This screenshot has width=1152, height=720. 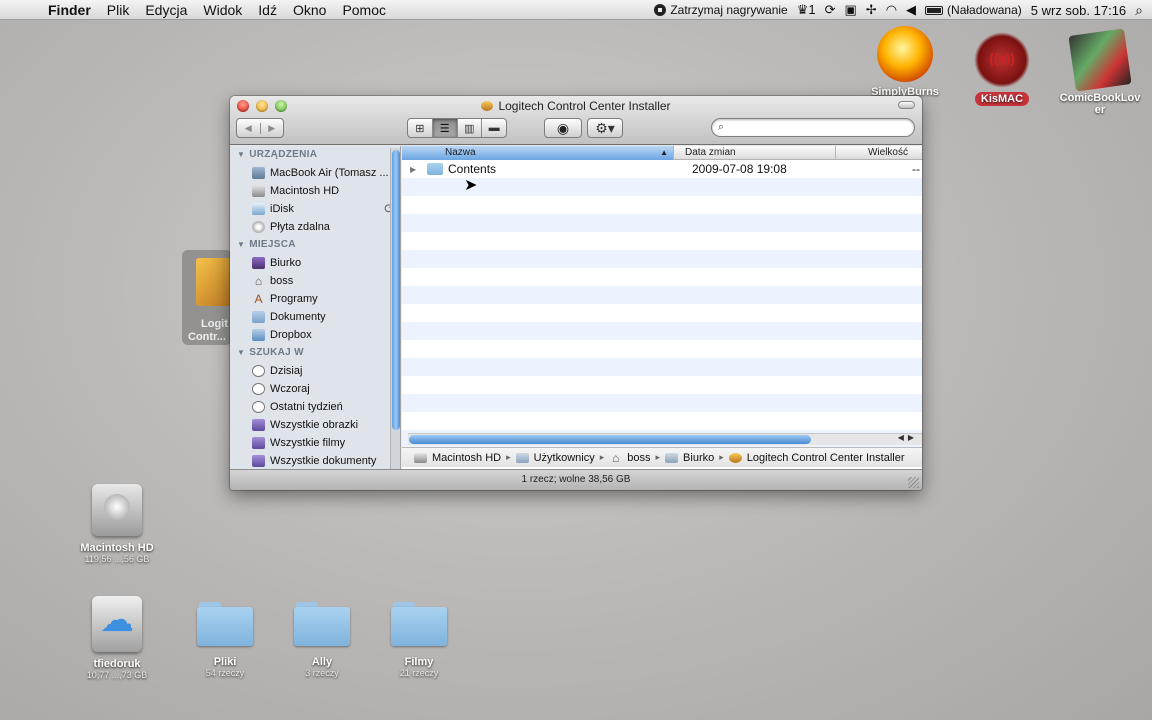 I want to click on idisk-icon, so click(x=258, y=209).